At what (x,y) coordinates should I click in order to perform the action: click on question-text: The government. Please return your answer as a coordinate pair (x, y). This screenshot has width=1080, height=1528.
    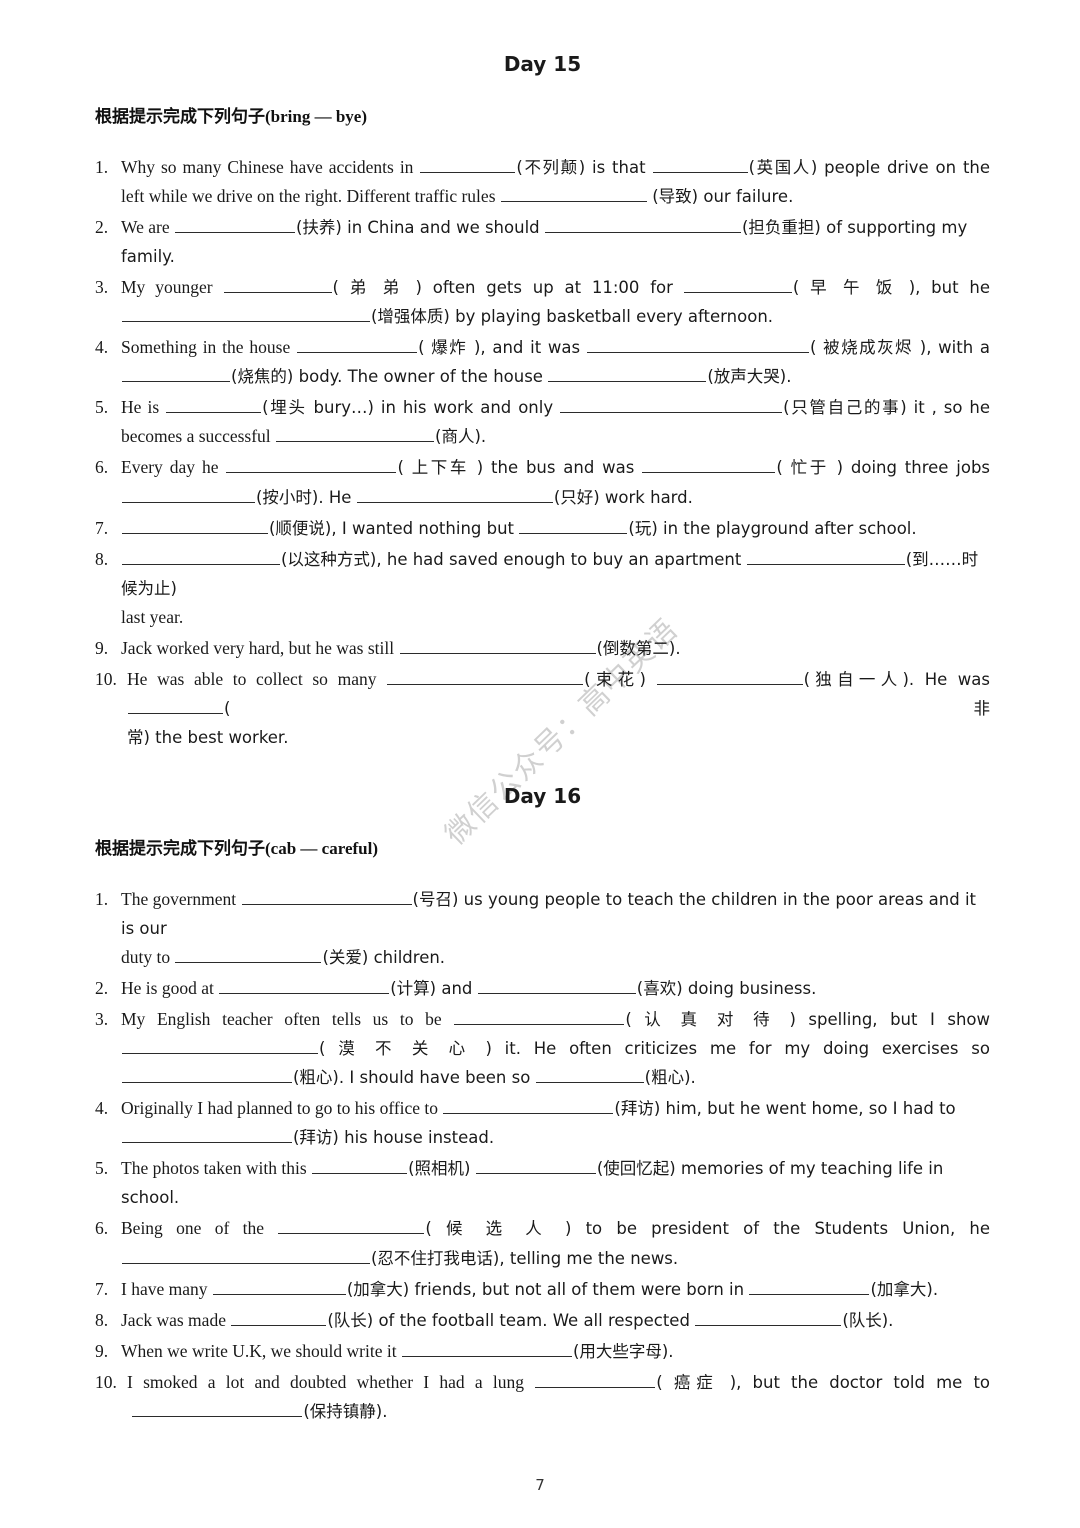
    Looking at the image, I should click on (179, 898).